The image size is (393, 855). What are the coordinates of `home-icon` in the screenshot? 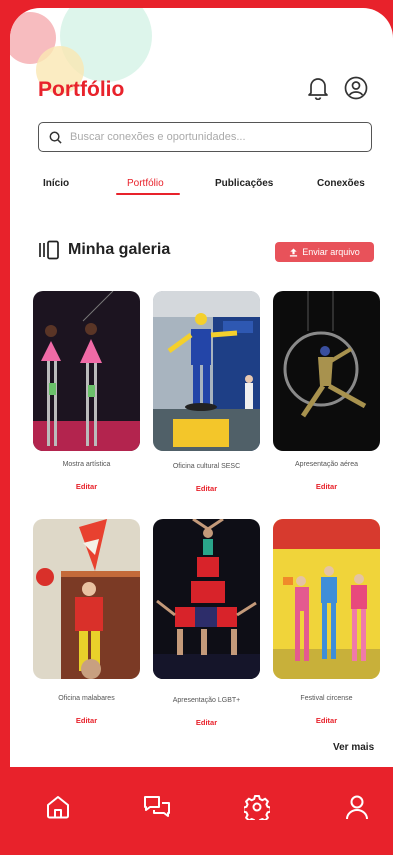 It's located at (58, 807).